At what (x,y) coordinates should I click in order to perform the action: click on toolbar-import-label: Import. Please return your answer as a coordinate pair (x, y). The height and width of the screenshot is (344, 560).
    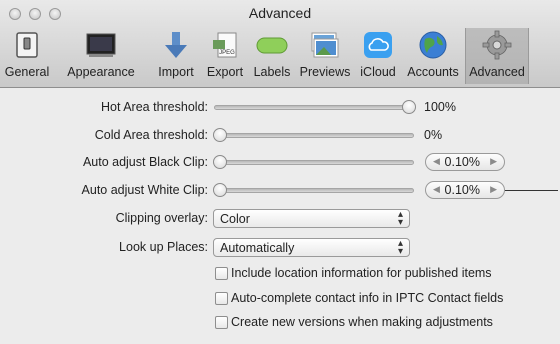
    Looking at the image, I should click on (176, 72).